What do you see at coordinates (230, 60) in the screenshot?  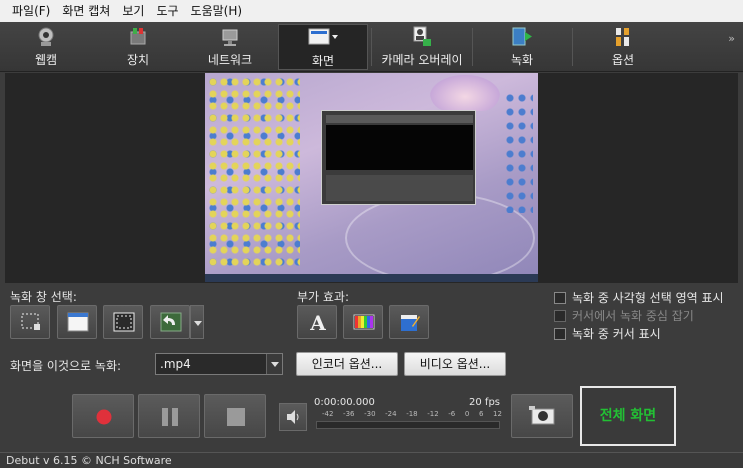 I see `toolbar-network-label: 네트워크` at bounding box center [230, 60].